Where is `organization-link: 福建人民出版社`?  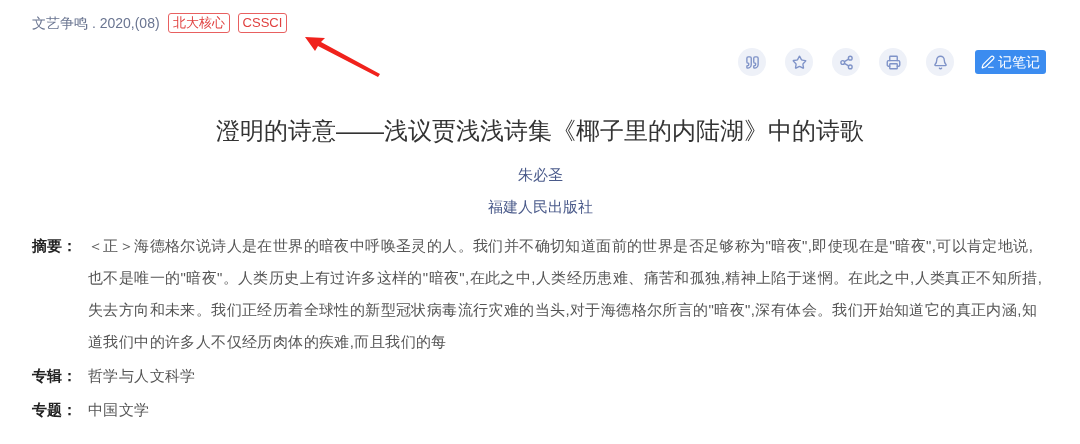
organization-link: 福建人民出版社 is located at coordinates (540, 207).